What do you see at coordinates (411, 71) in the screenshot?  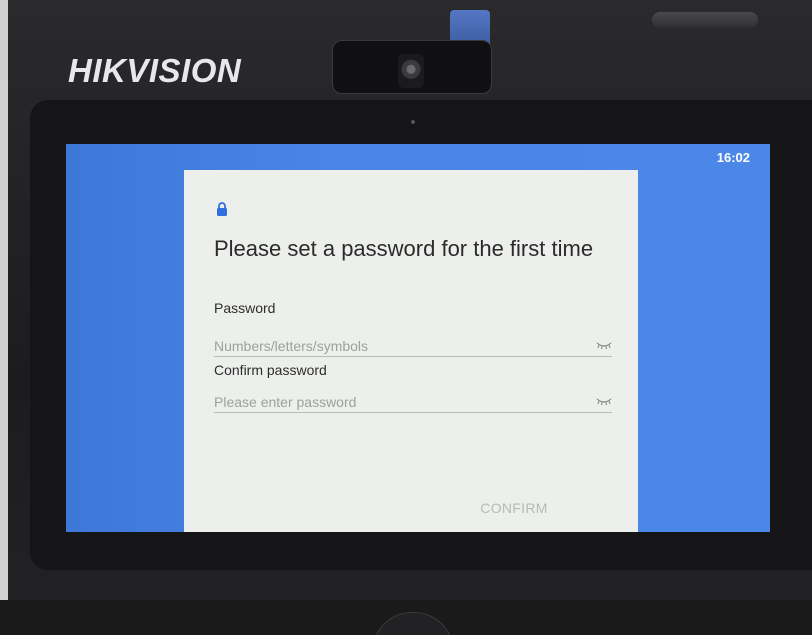 I see `camera-lens` at bounding box center [411, 71].